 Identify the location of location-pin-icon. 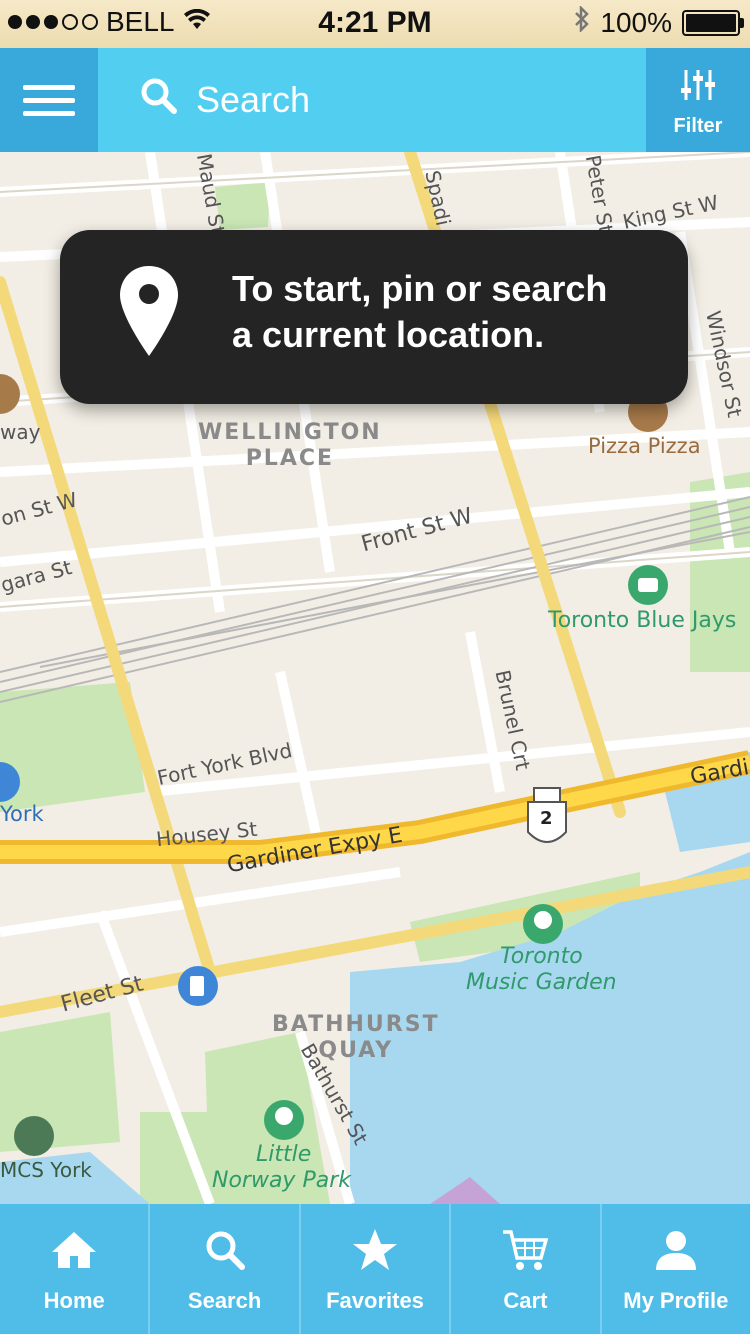
(149, 313).